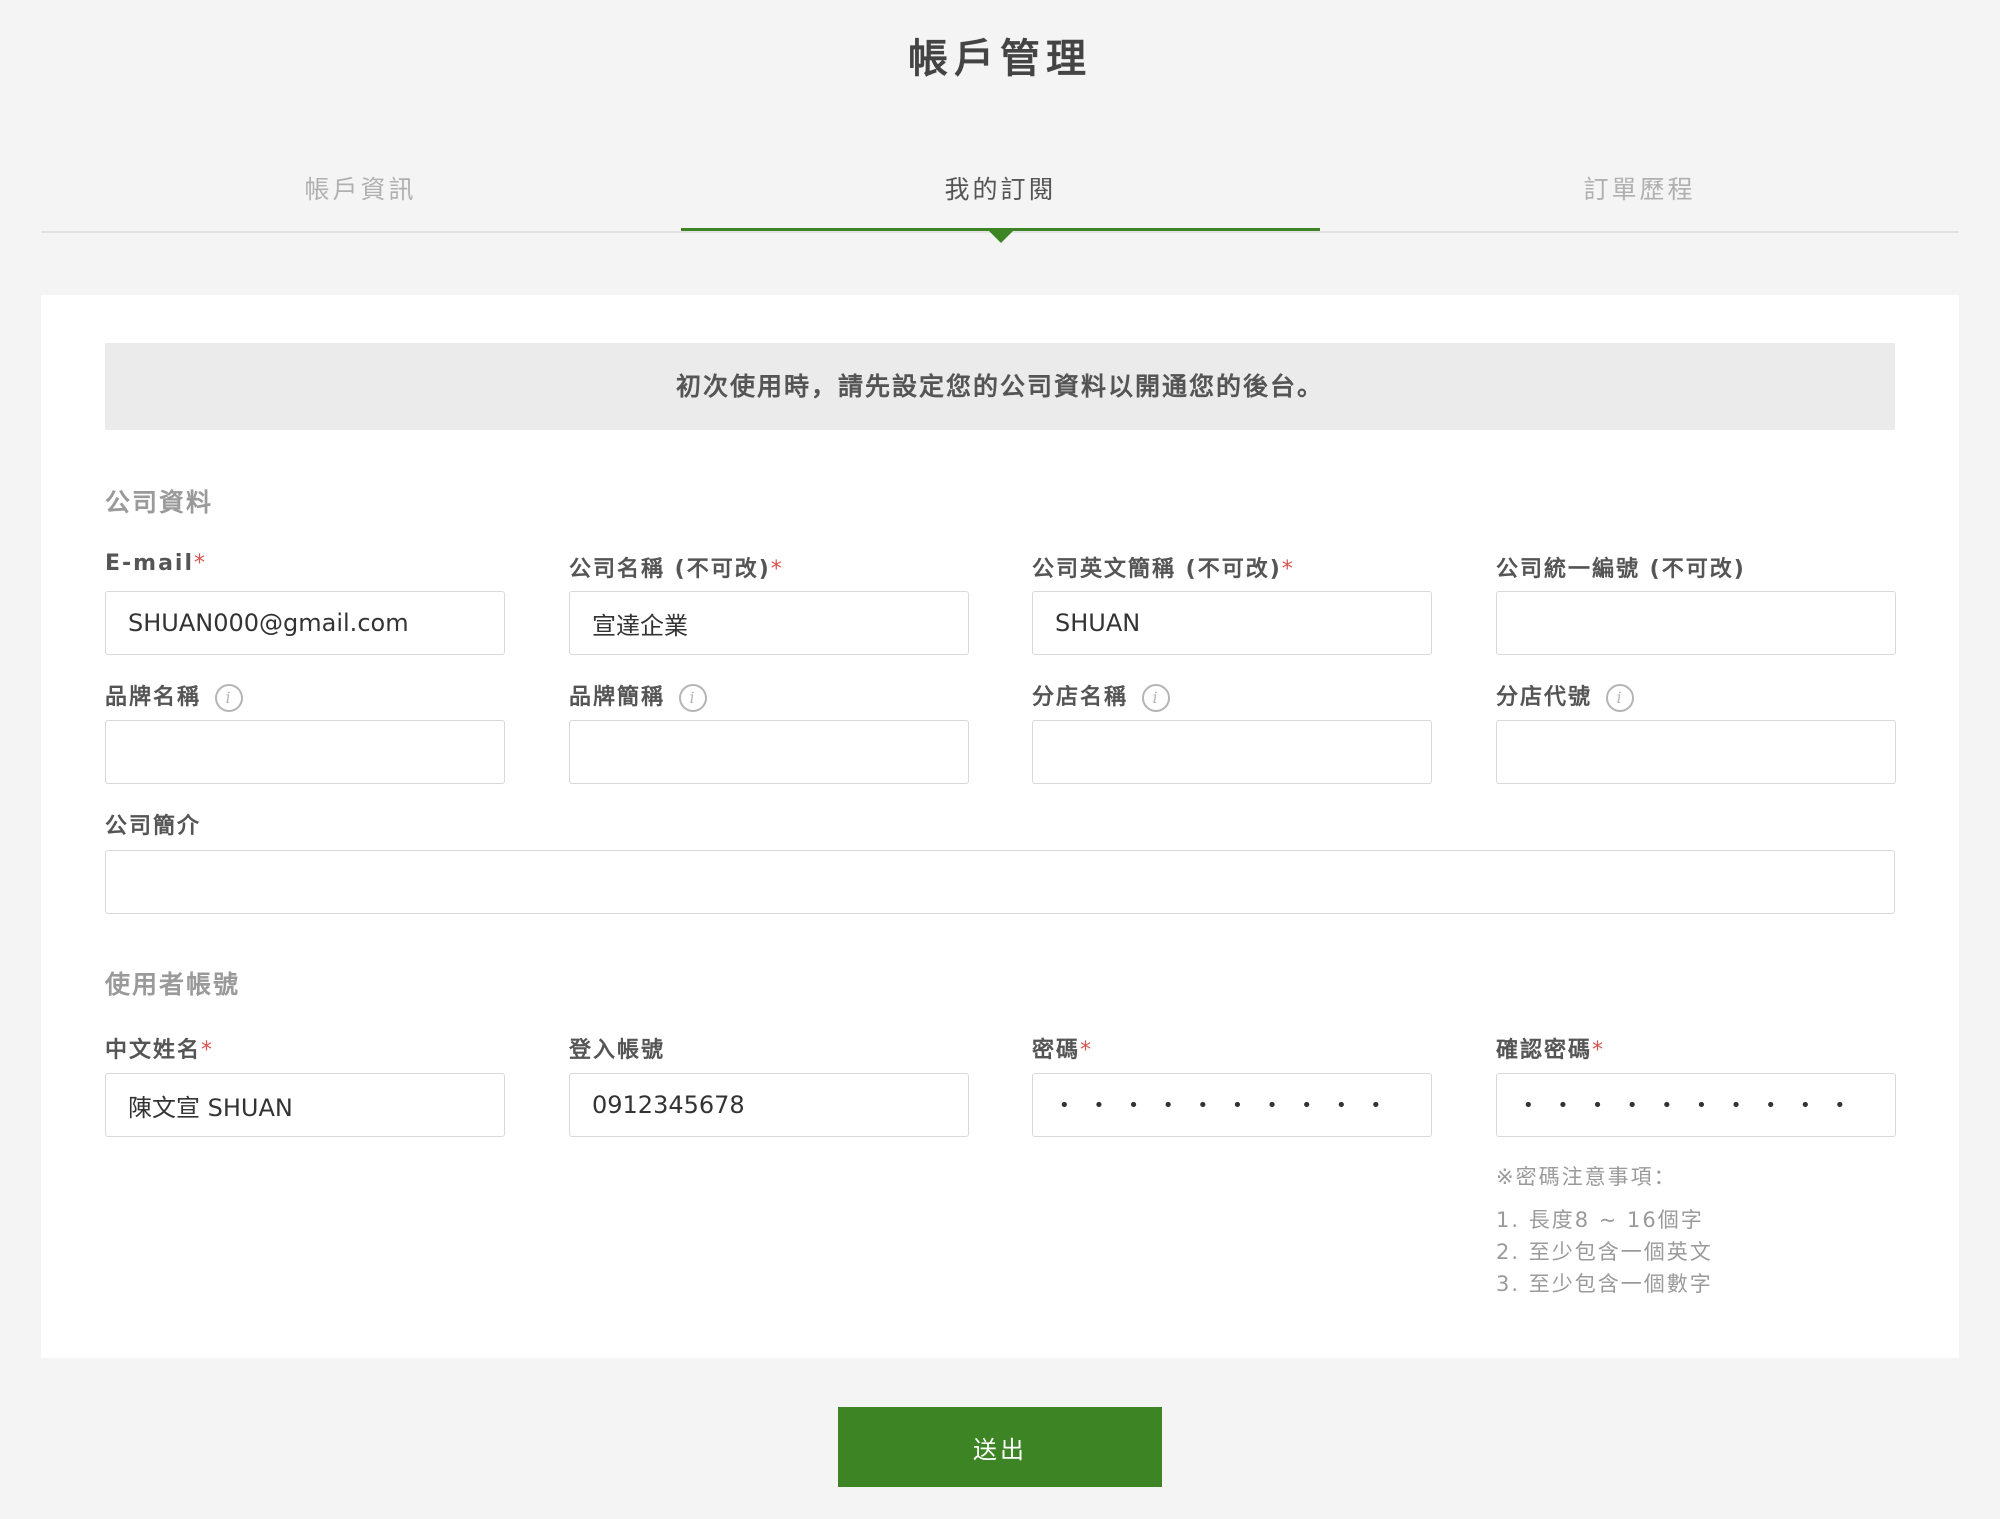 This screenshot has height=1519, width=2000. I want to click on active-tab-caret-icon, so click(1001, 237).